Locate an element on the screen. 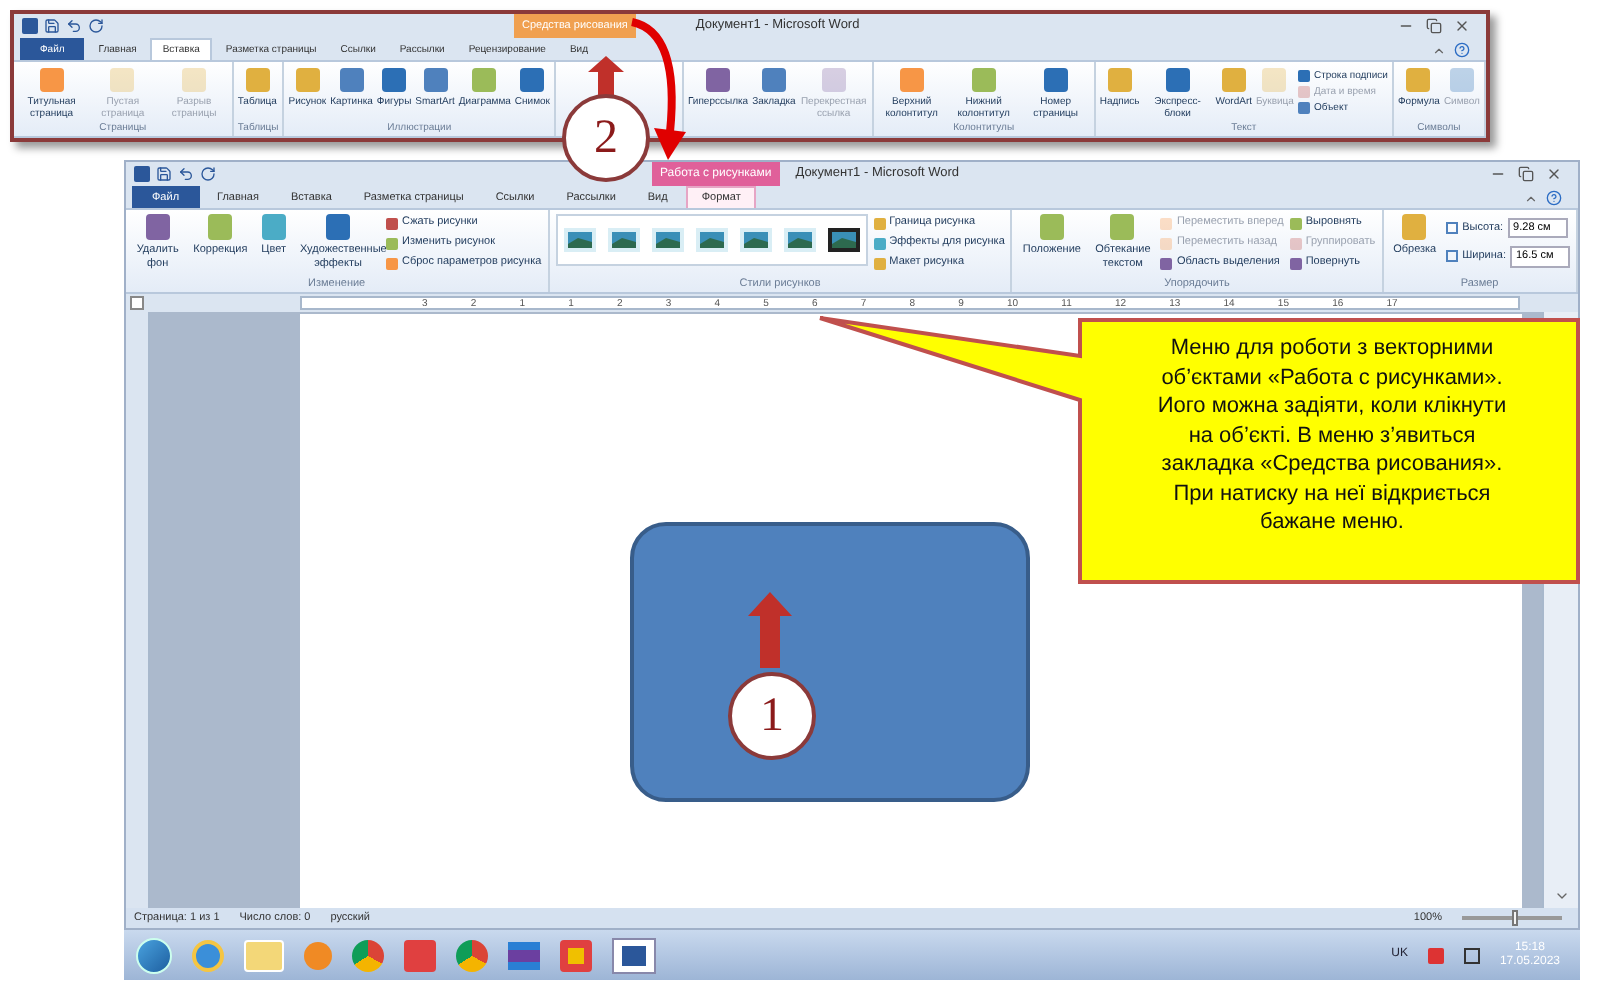 This screenshot has height=1002, width=1600. tray-icon is located at coordinates (1435, 955).